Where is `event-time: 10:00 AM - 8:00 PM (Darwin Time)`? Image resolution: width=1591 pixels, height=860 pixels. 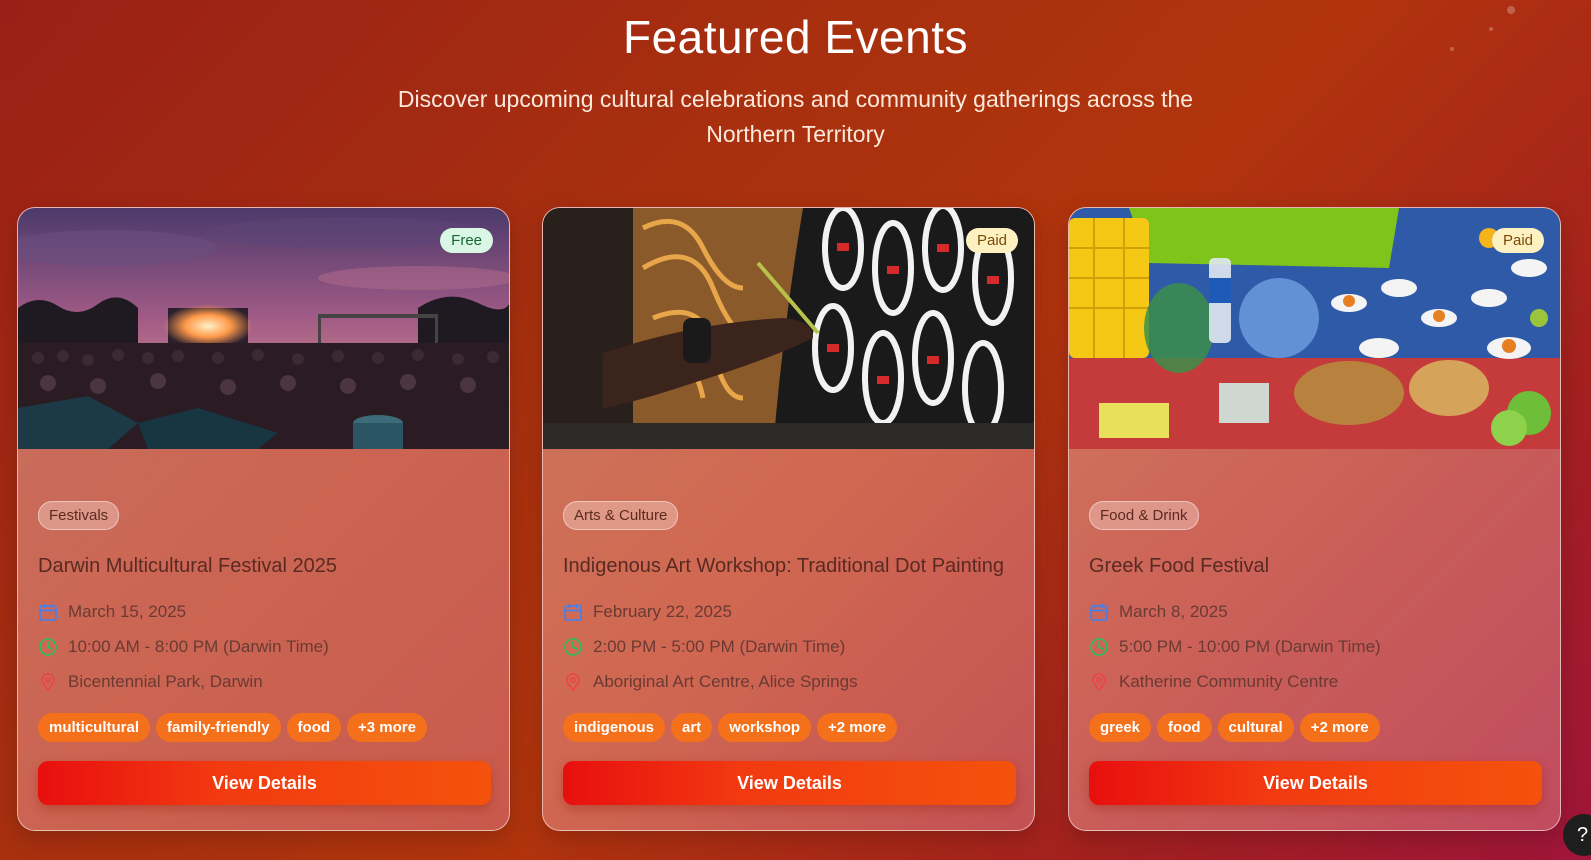
event-time: 10:00 AM - 8:00 PM (Darwin Time) is located at coordinates (263, 646).